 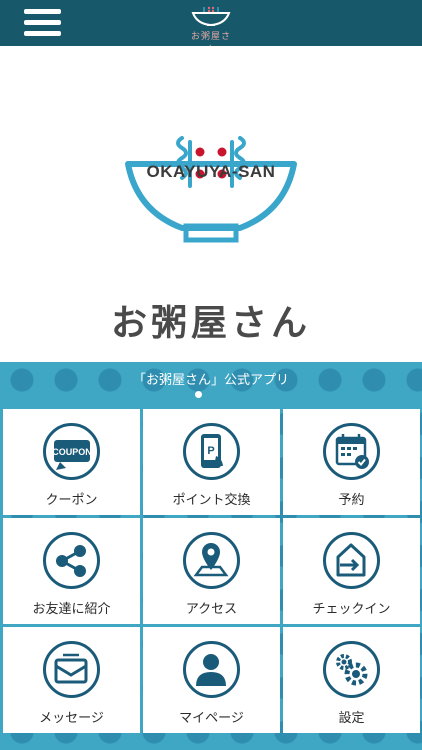 I want to click on coupon-badge-text: COUPON, so click(x=72, y=452).